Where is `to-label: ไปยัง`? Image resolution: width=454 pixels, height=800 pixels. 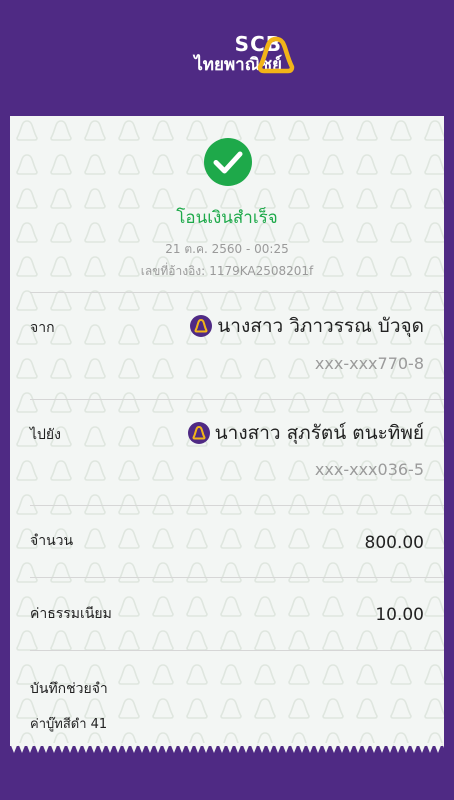 to-label: ไปยัง is located at coordinates (45, 435).